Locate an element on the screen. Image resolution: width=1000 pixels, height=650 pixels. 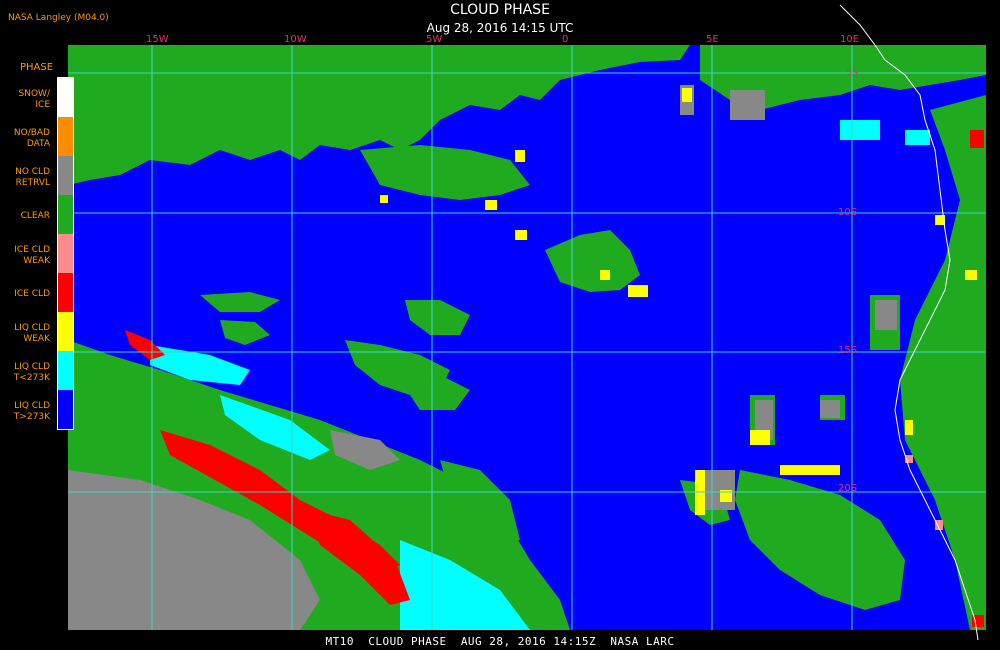
legend-label-liq-cld-cold: LIQ CLD T<273K is located at coordinates (31, 372).